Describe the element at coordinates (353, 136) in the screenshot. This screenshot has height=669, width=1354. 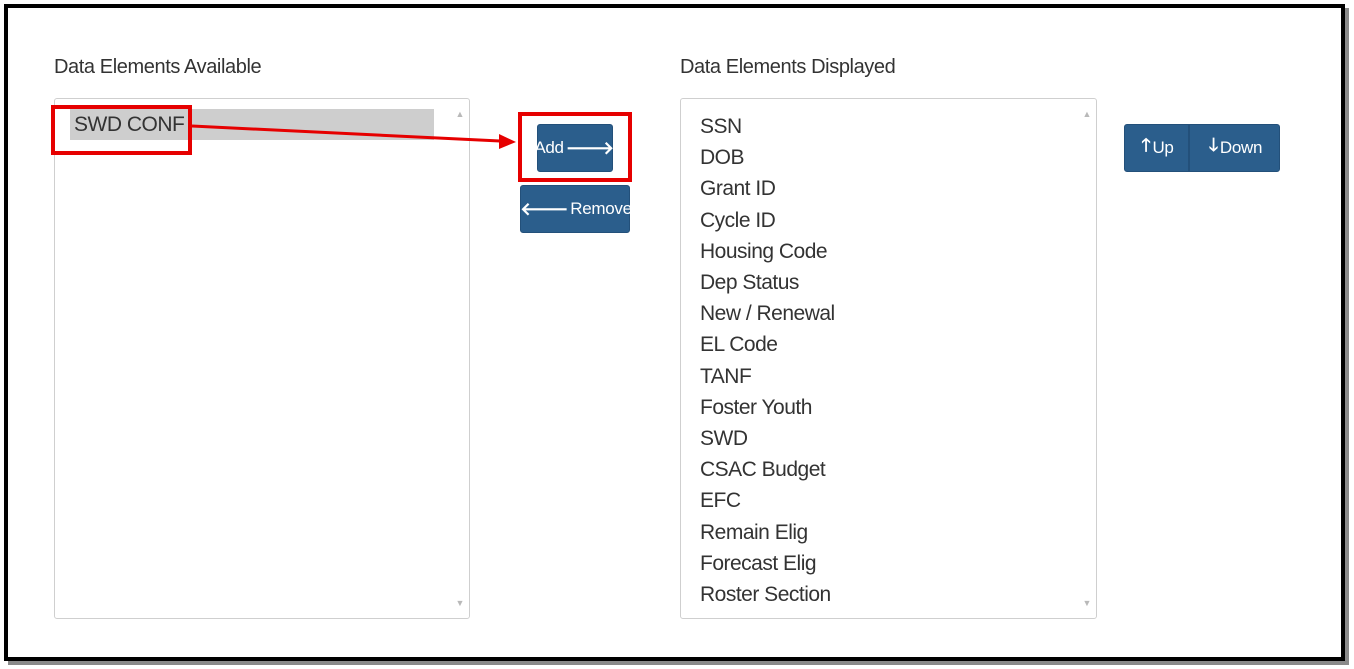
I see `annotation-arrow` at that location.